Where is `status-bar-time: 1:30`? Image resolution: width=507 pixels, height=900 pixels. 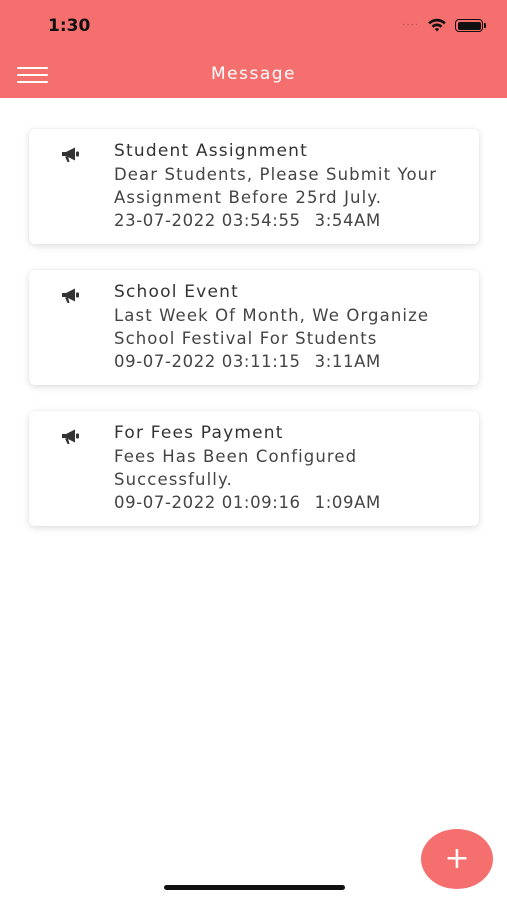 status-bar-time: 1:30 is located at coordinates (69, 26).